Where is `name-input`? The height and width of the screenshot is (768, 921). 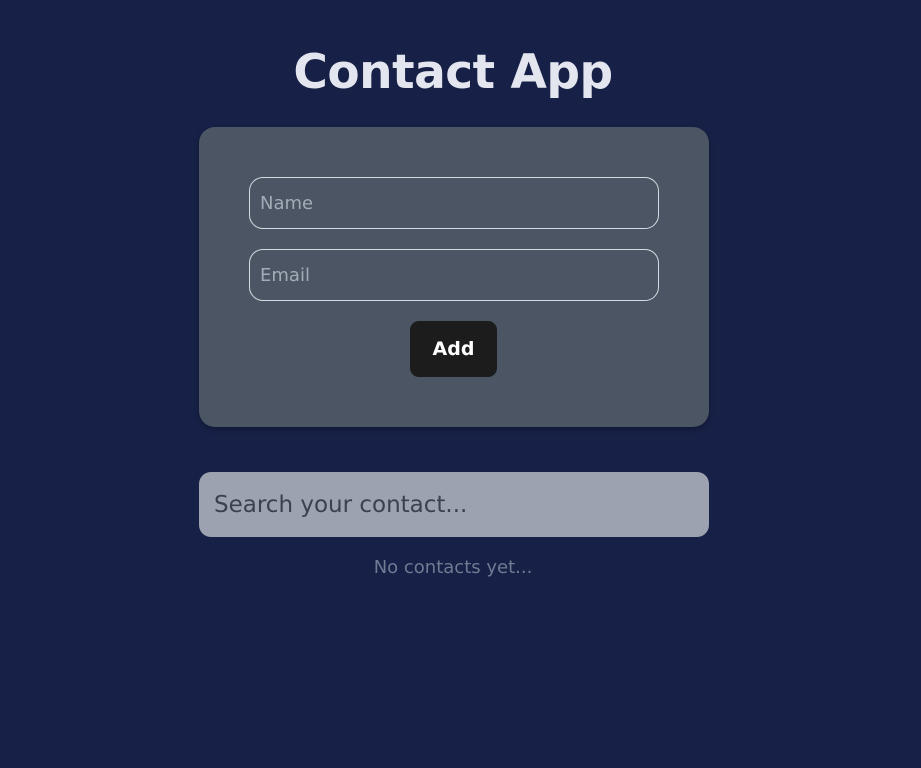 name-input is located at coordinates (454, 203).